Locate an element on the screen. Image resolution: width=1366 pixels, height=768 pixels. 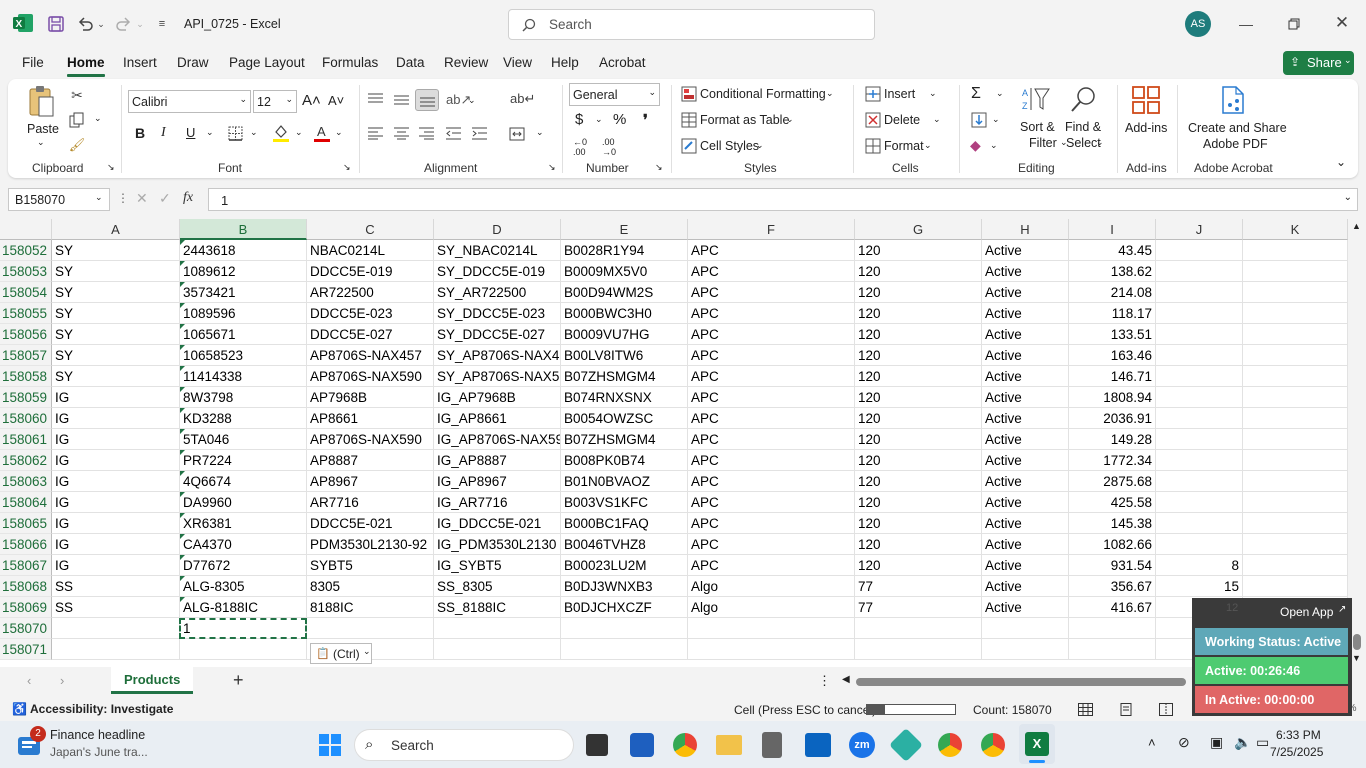
cell-e: B008PK0B74 is located at coordinates (624, 460).